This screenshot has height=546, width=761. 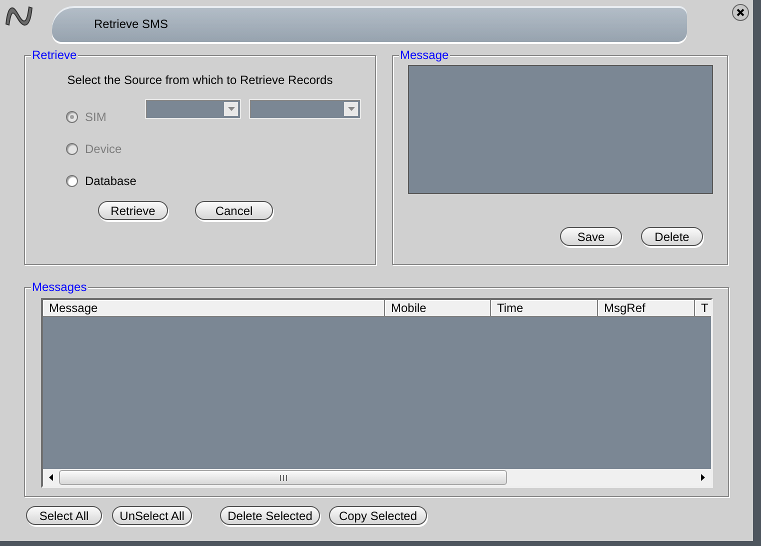 I want to click on select-all-button: Select All, so click(x=64, y=515).